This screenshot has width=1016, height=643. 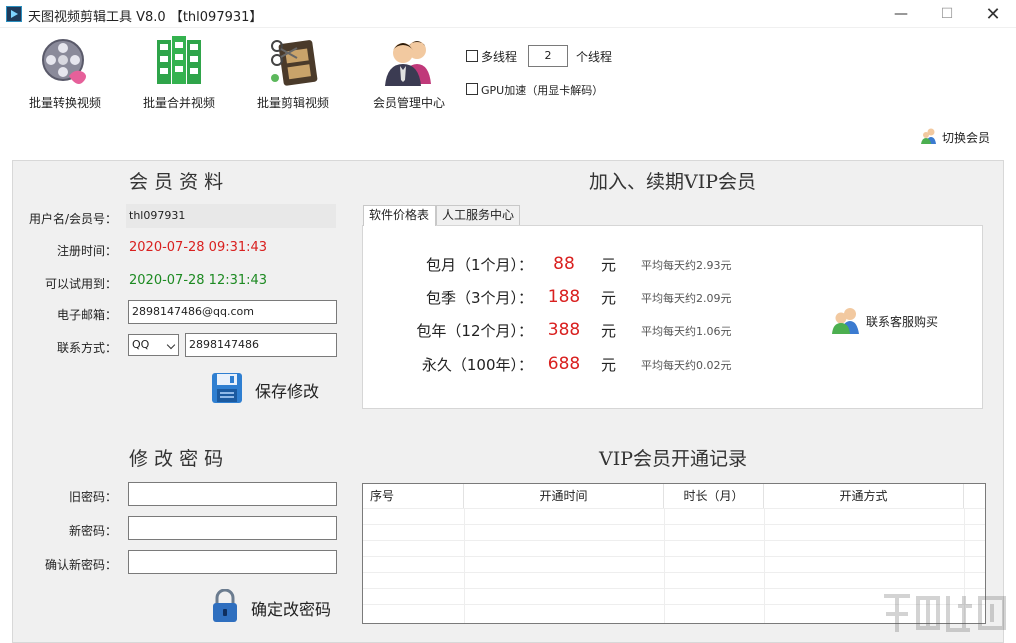 I want to click on price-row-lifetime: 永久（100年）： 688 元 平均每天约0.02元, so click(x=673, y=366).